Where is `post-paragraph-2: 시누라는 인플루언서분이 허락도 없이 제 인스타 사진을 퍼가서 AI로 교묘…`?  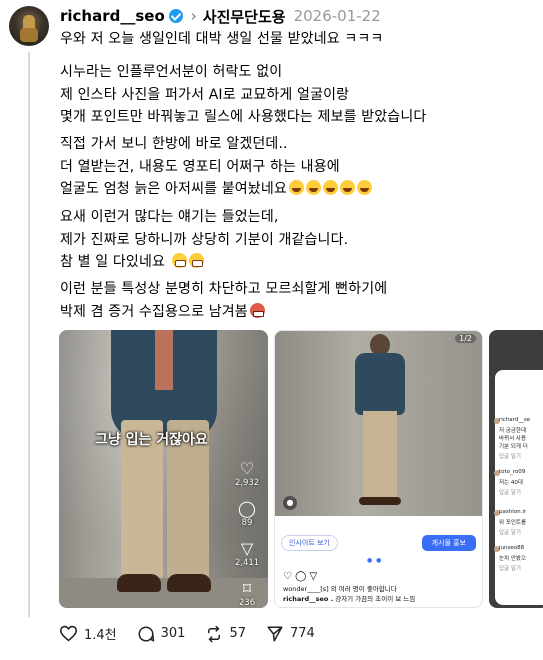
post-paragraph-2: 시누라는 인플루언서분이 허락도 없이 제 인스타 사진을 퍼가서 AI로 교묘… is located at coordinates (243, 94).